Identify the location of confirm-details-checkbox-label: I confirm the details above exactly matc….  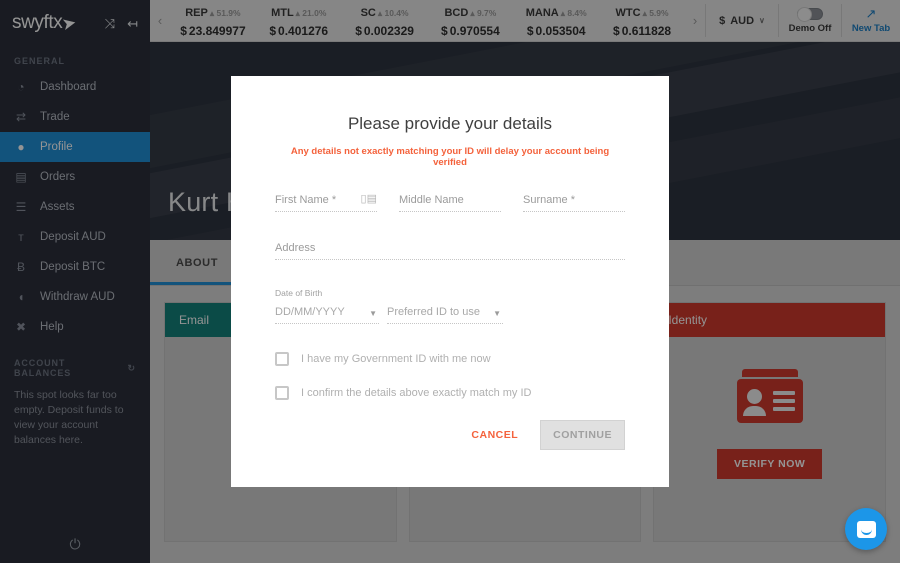
(416, 393).